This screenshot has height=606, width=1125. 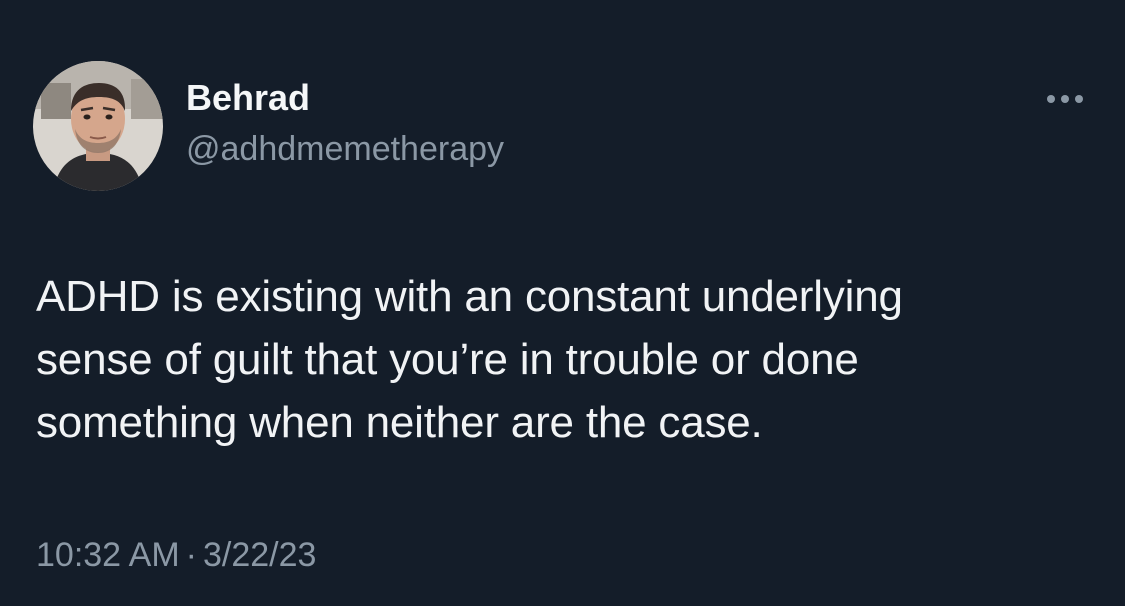 I want to click on more-options-button, so click(x=1065, y=99).